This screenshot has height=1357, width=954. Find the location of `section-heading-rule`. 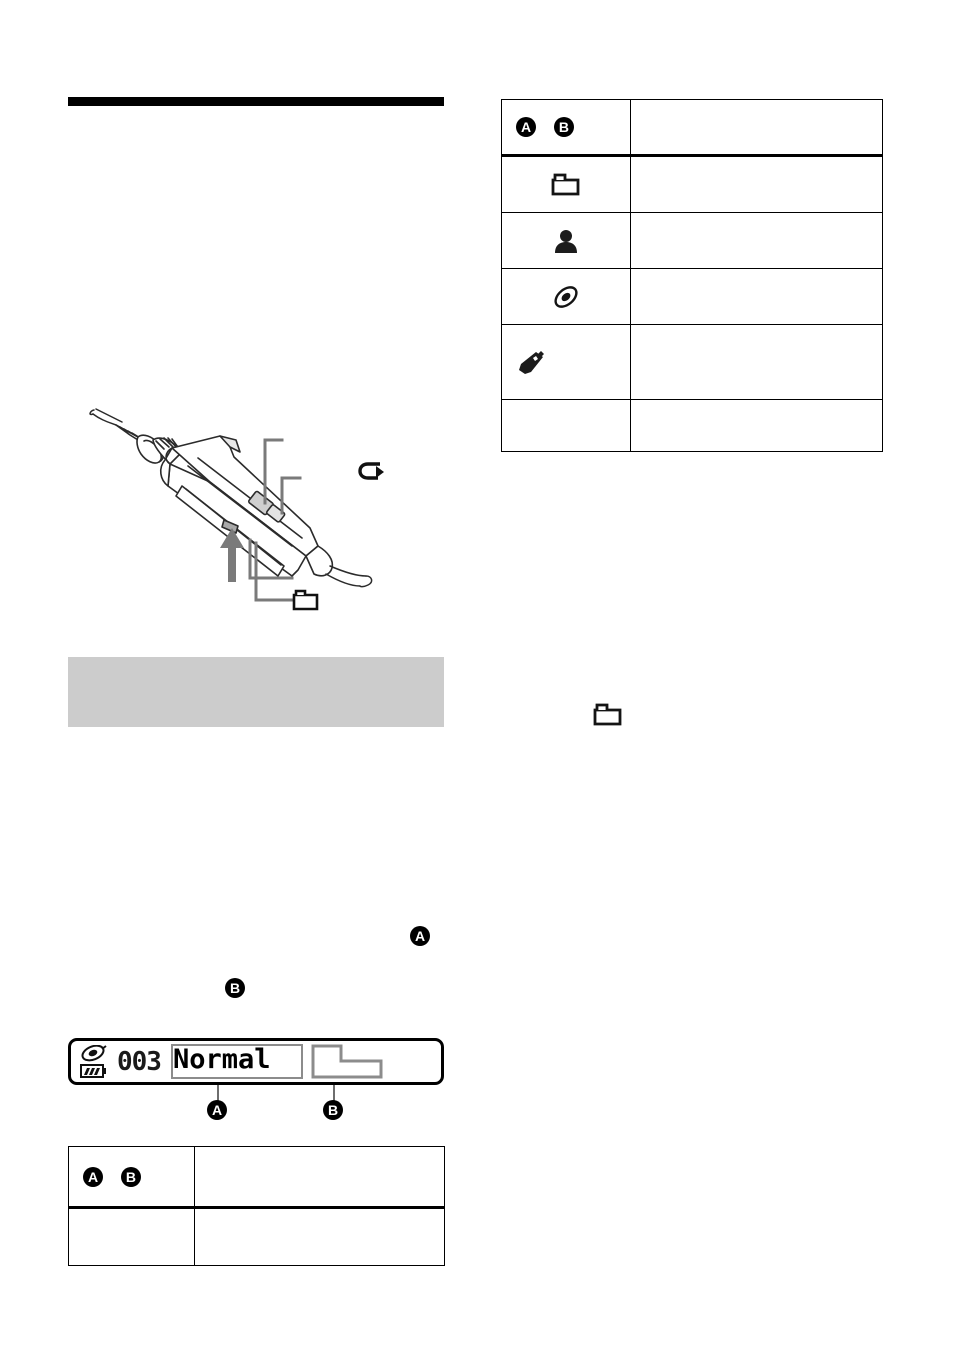

section-heading-rule is located at coordinates (256, 101).